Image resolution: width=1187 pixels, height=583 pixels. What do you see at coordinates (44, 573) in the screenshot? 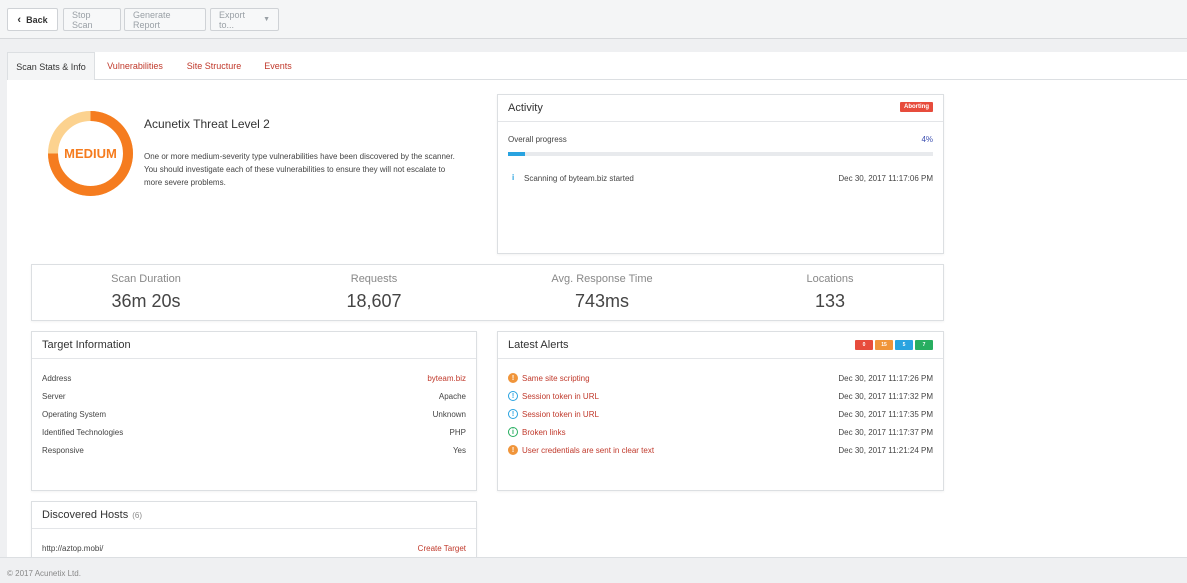
I see `copyright: © 2017 Acunetix Ltd.` at bounding box center [44, 573].